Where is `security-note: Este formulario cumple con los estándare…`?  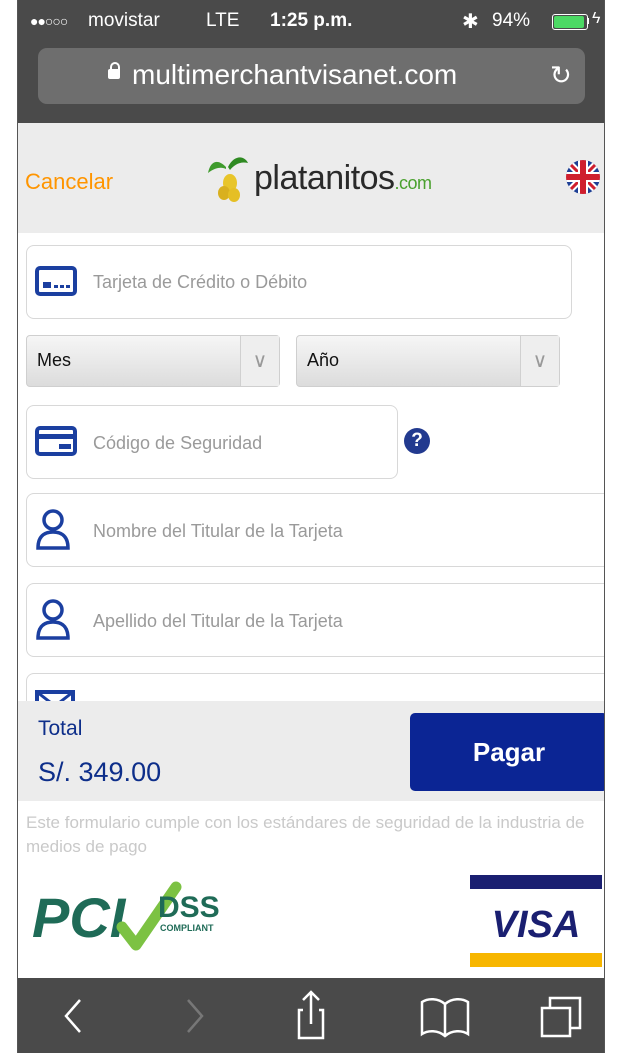 security-note: Este formulario cumple con los estándare… is located at coordinates (305, 834).